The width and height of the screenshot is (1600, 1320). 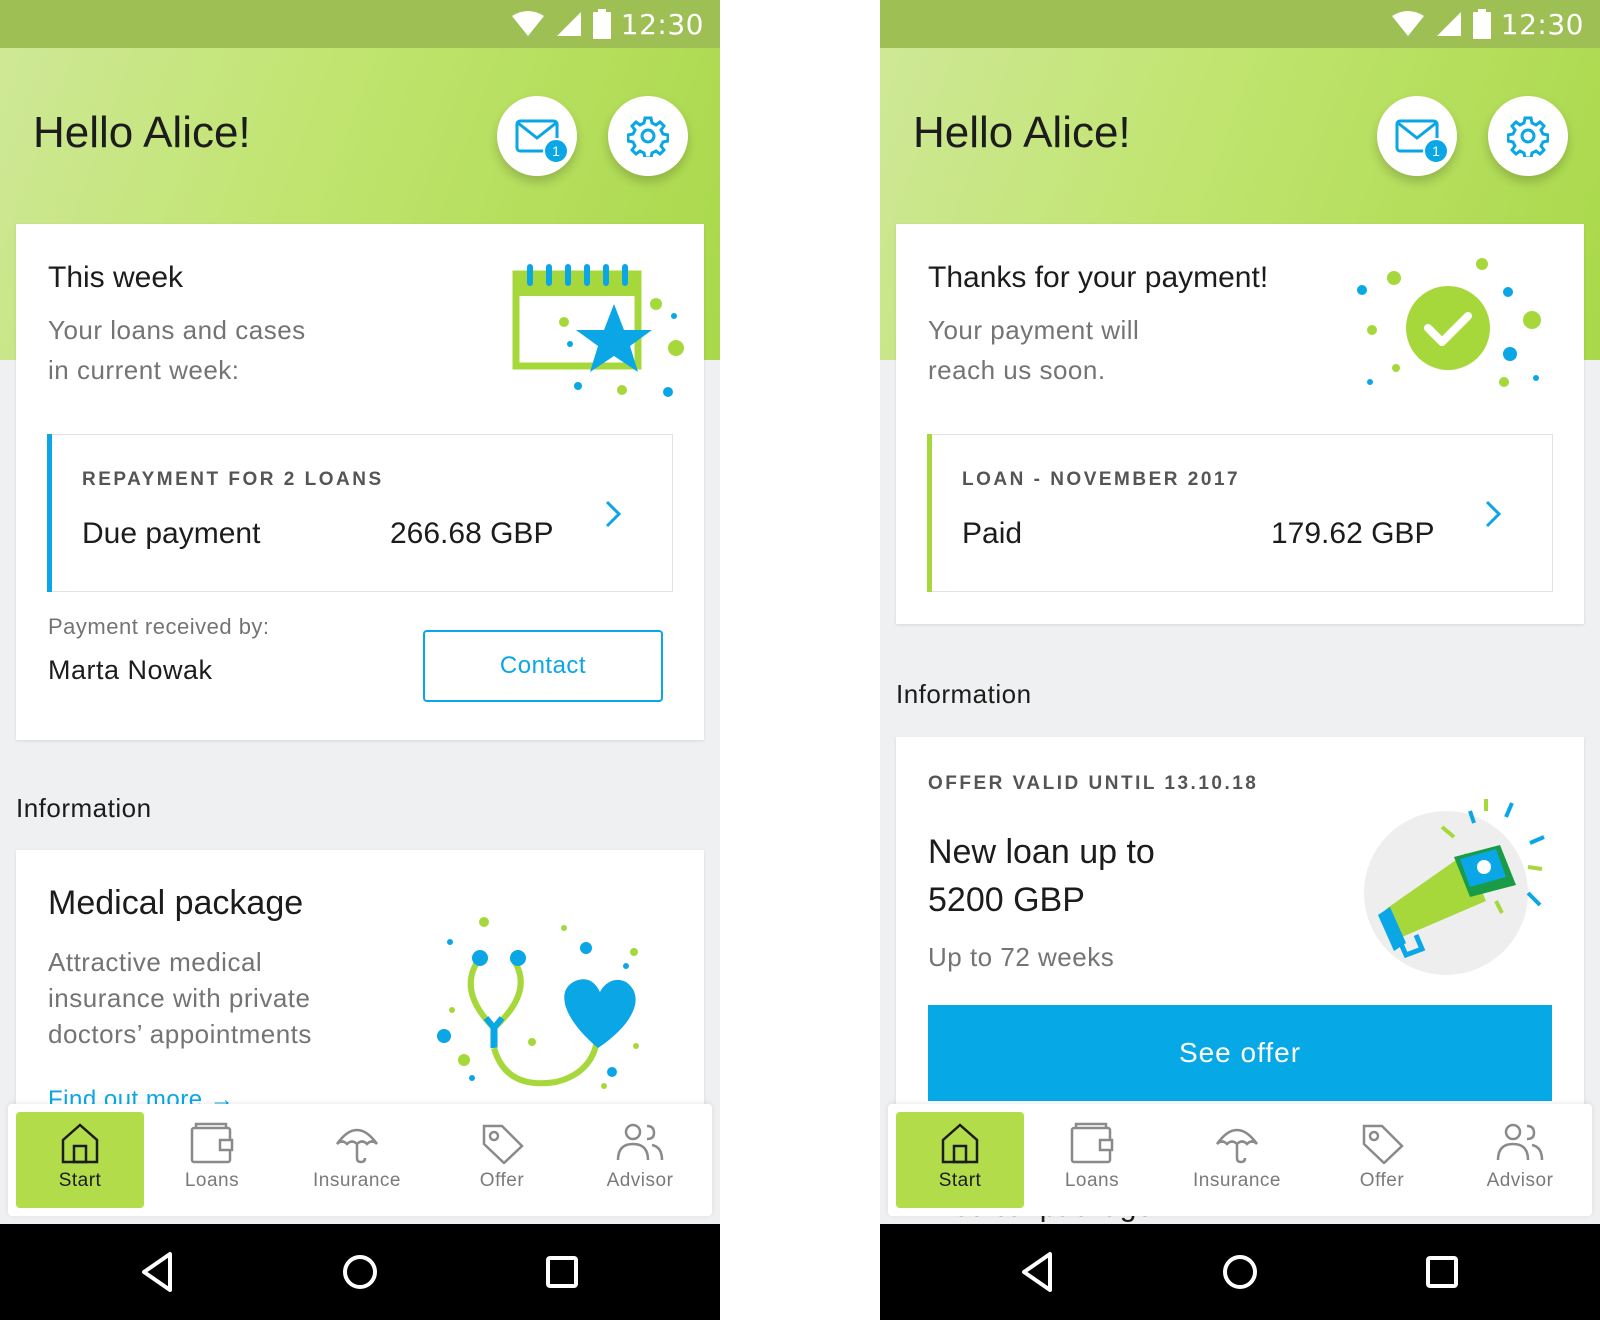 What do you see at coordinates (180, 1034) in the screenshot?
I see `medical-line3: doctors’ appointments` at bounding box center [180, 1034].